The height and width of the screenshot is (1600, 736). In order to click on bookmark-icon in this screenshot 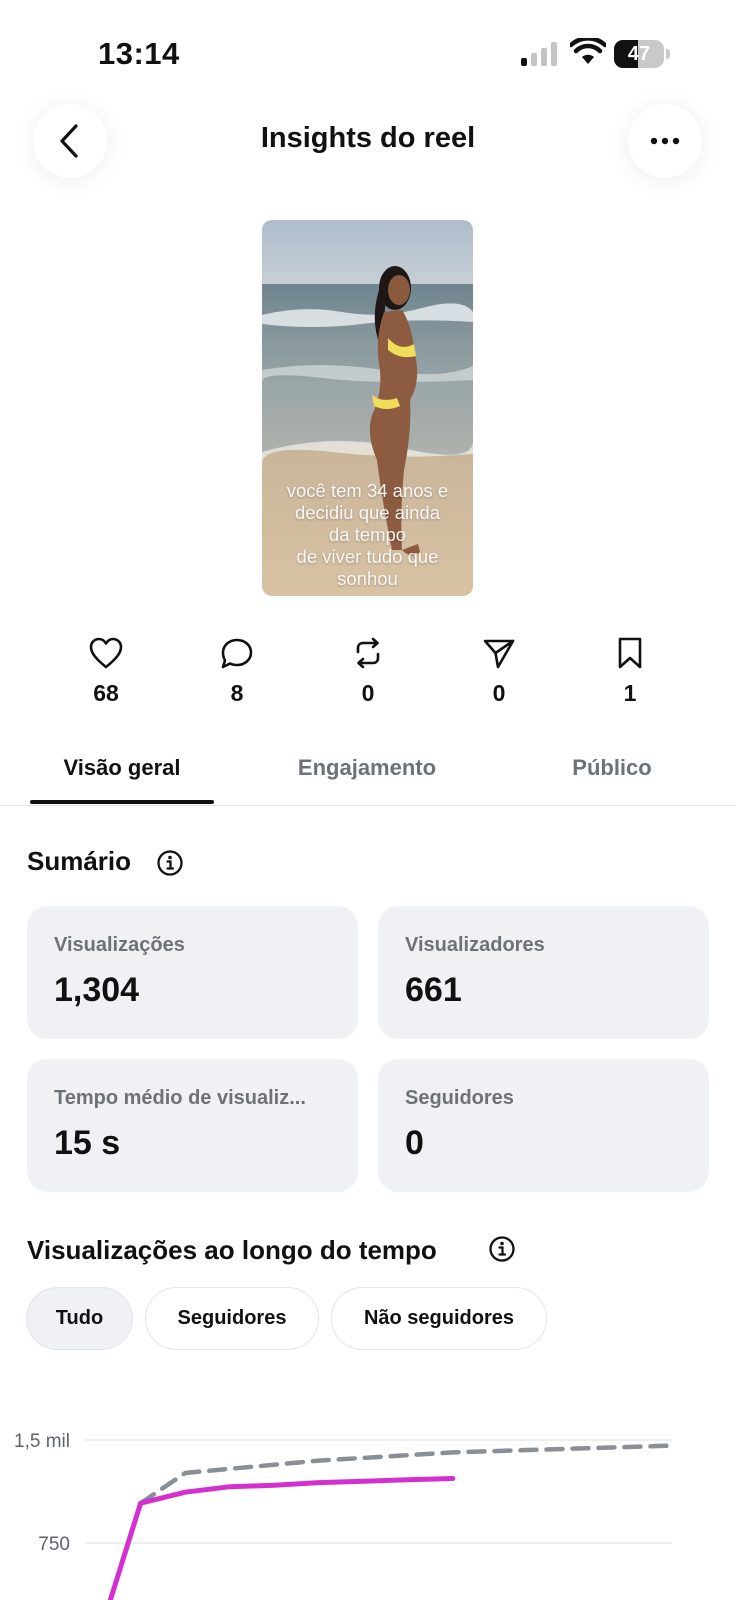, I will do `click(630, 653)`.